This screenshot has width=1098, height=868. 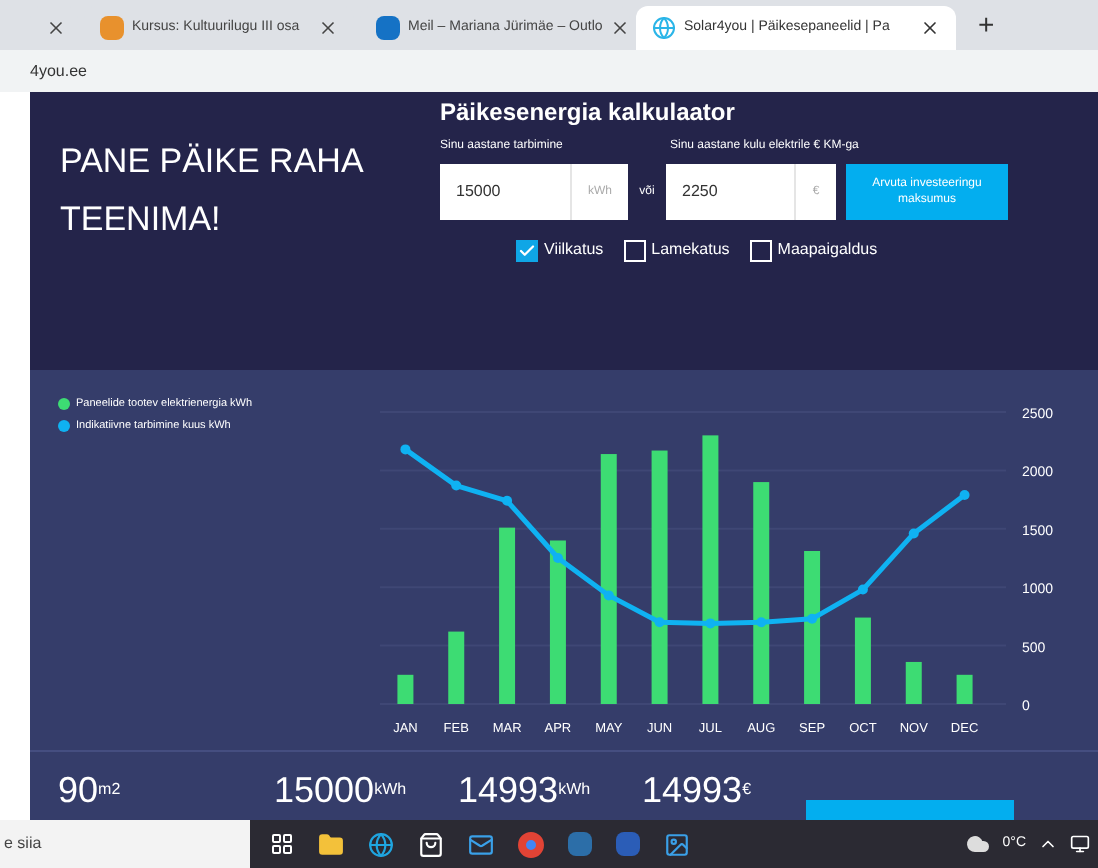 I want to click on image-icon, so click(x=677, y=844).